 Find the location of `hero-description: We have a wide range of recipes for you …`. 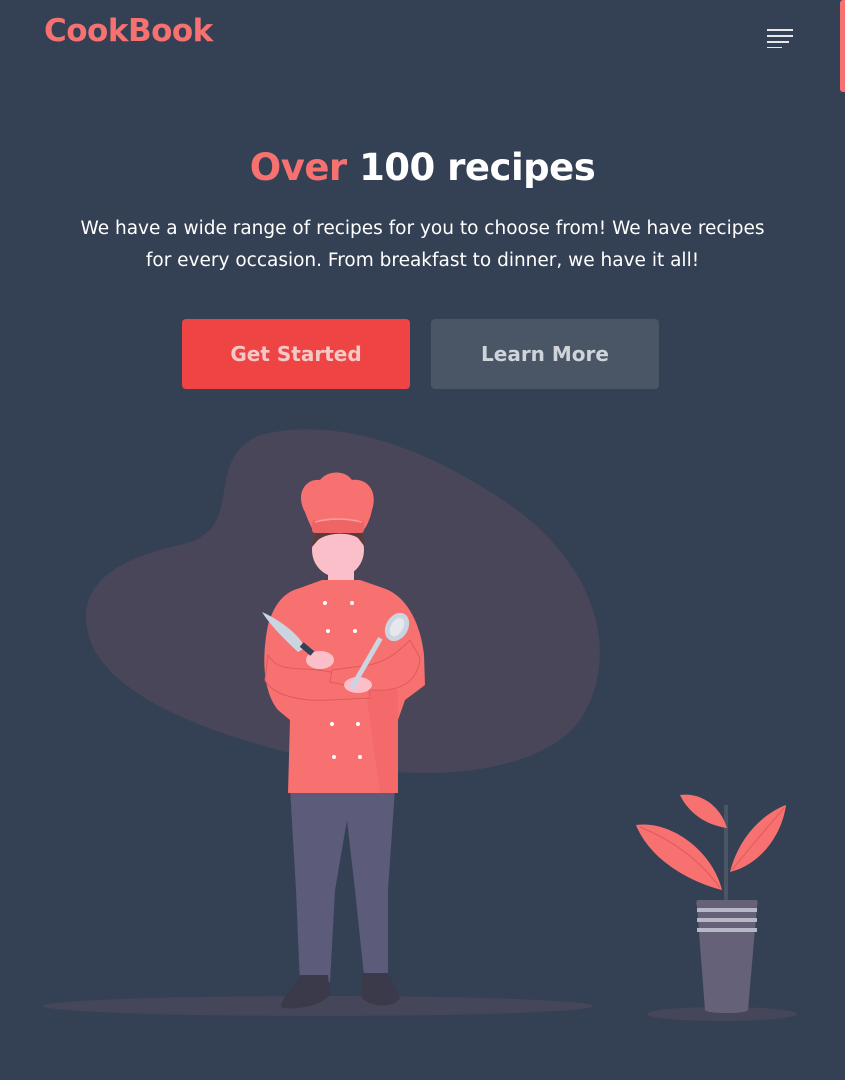

hero-description: We have a wide range of recipes for you … is located at coordinates (422, 244).